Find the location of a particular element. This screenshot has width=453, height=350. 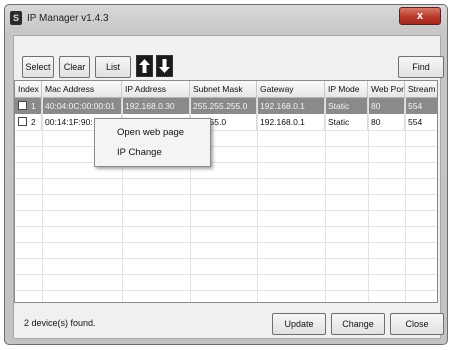

col-ip: IP Address is located at coordinates (156, 89).